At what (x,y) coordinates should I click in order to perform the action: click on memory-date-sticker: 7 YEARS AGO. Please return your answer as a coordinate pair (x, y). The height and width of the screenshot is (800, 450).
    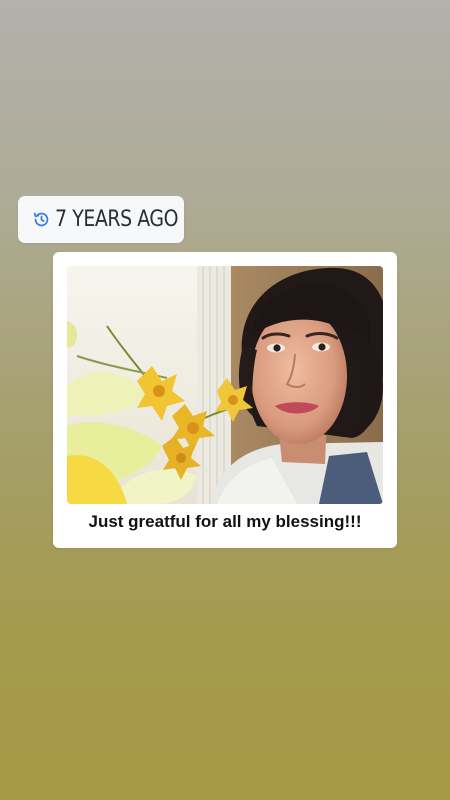
    Looking at the image, I should click on (101, 219).